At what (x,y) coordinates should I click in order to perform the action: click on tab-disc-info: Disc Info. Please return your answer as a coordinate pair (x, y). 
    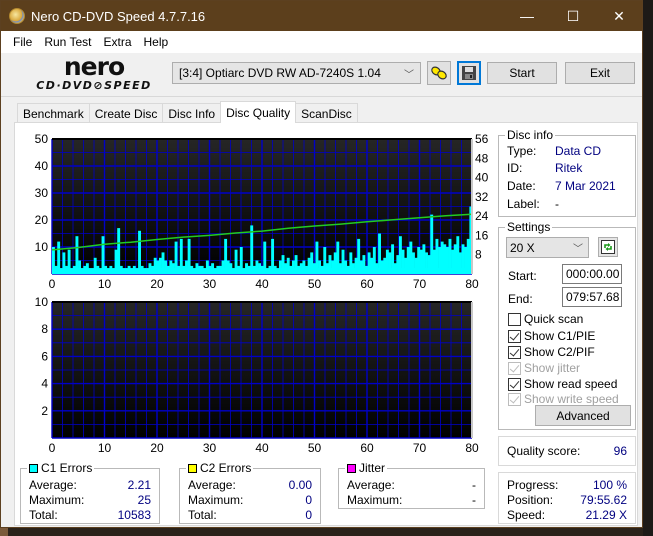
    Looking at the image, I should click on (192, 113).